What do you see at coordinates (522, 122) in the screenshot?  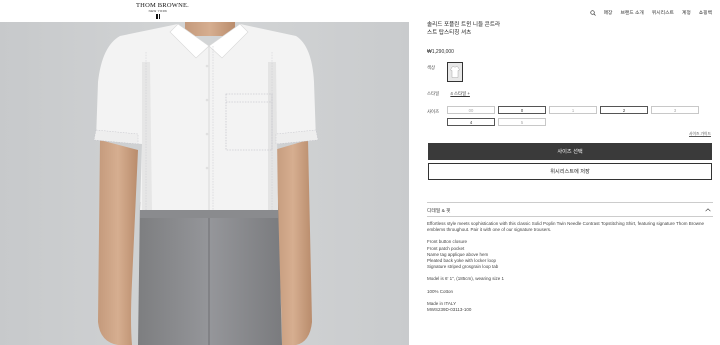 I see `size-option: 5` at bounding box center [522, 122].